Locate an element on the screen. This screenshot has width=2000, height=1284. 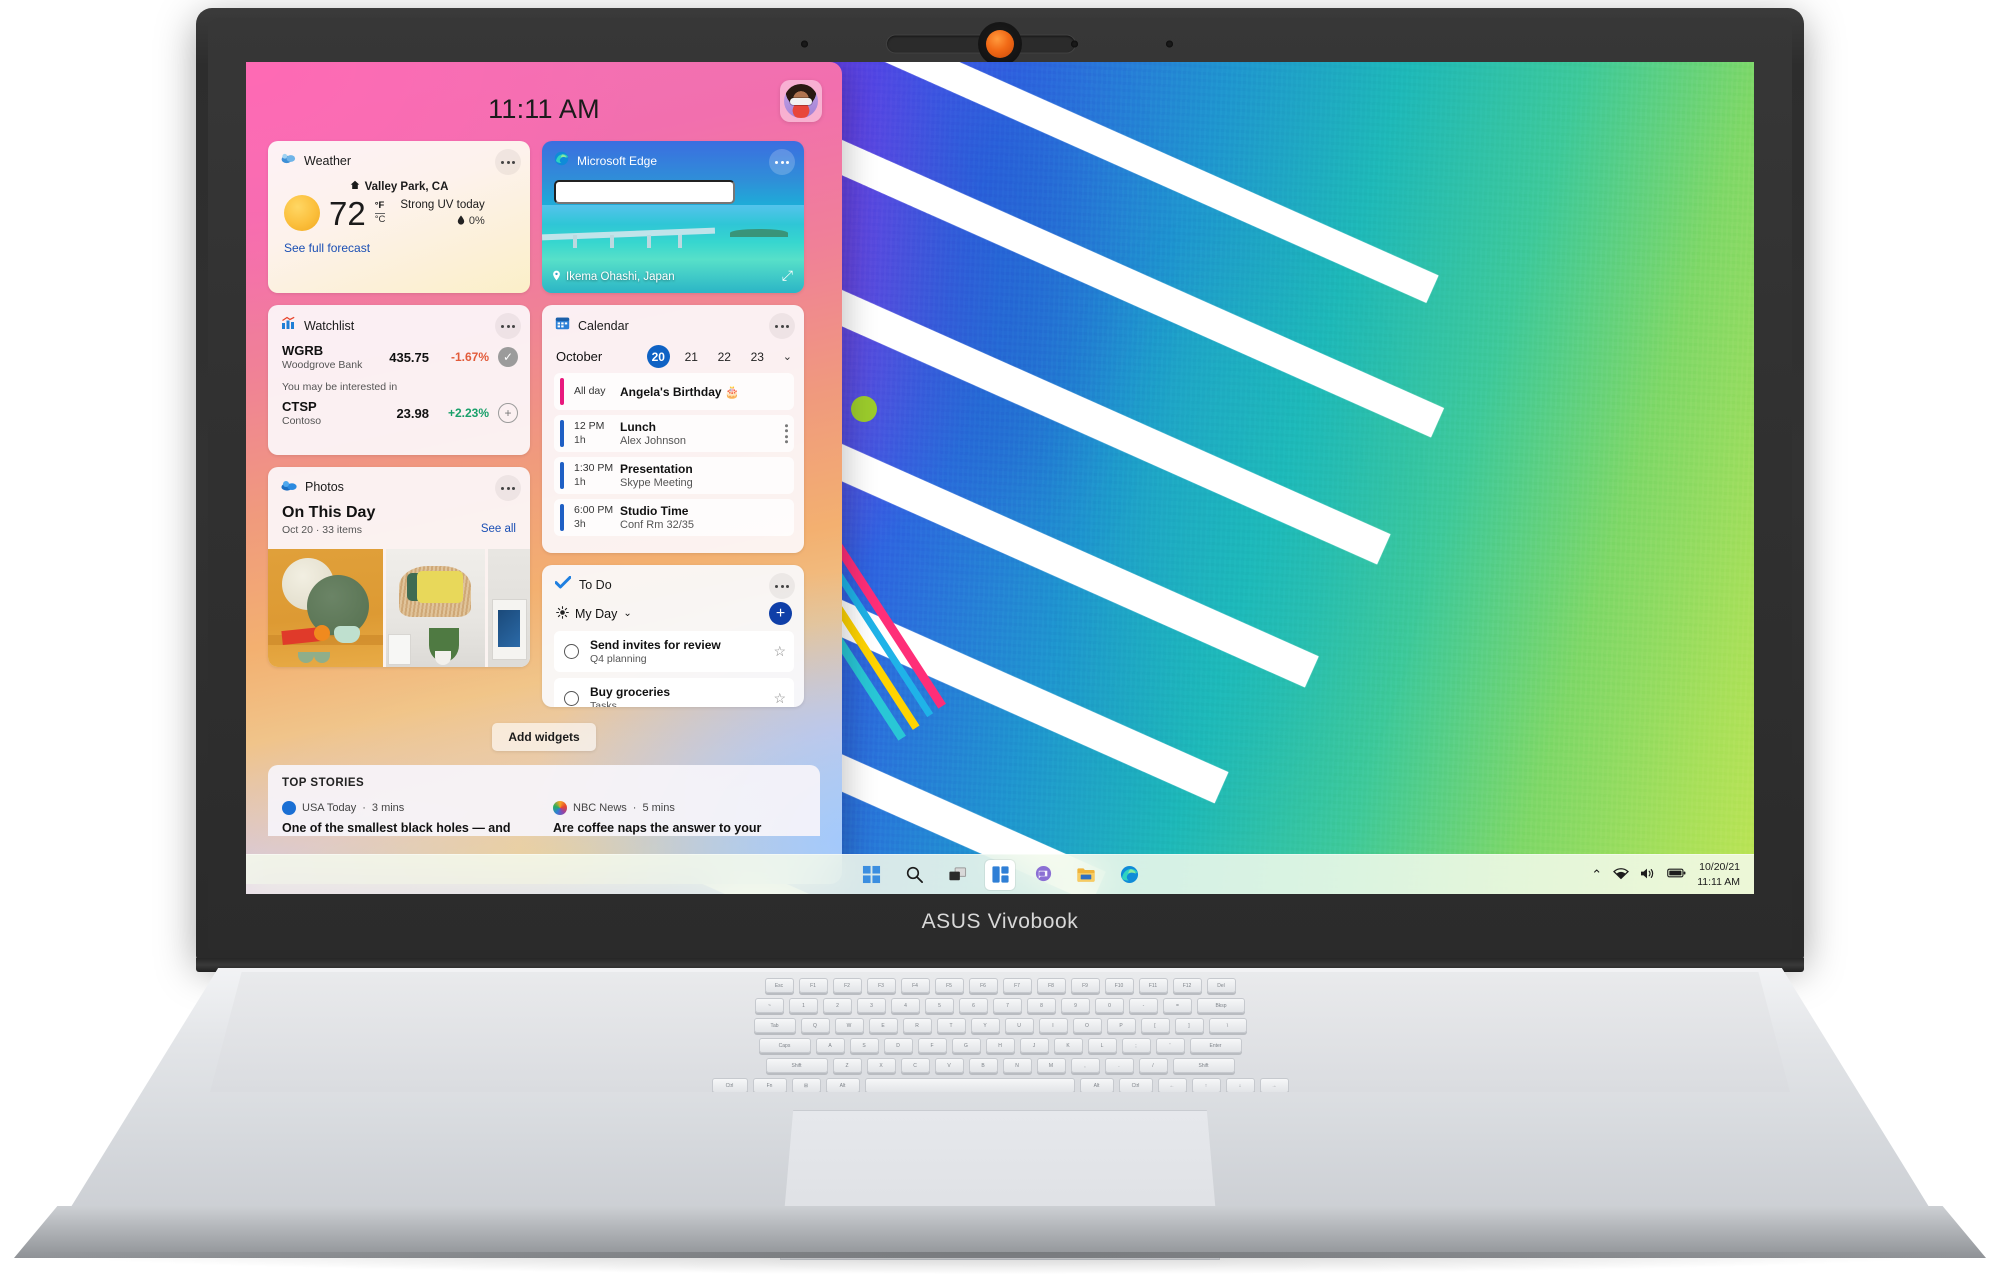
taskbar-widgets-button is located at coordinates (1000, 874).